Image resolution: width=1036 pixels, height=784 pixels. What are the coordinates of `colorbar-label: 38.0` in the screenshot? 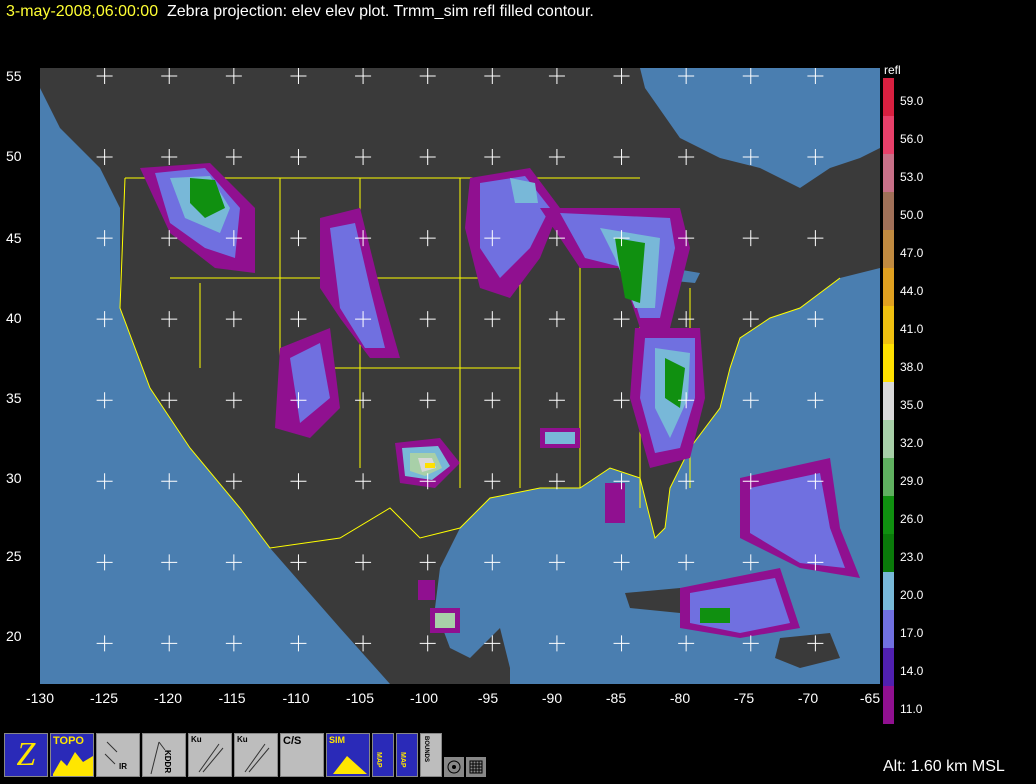 It's located at (912, 367).